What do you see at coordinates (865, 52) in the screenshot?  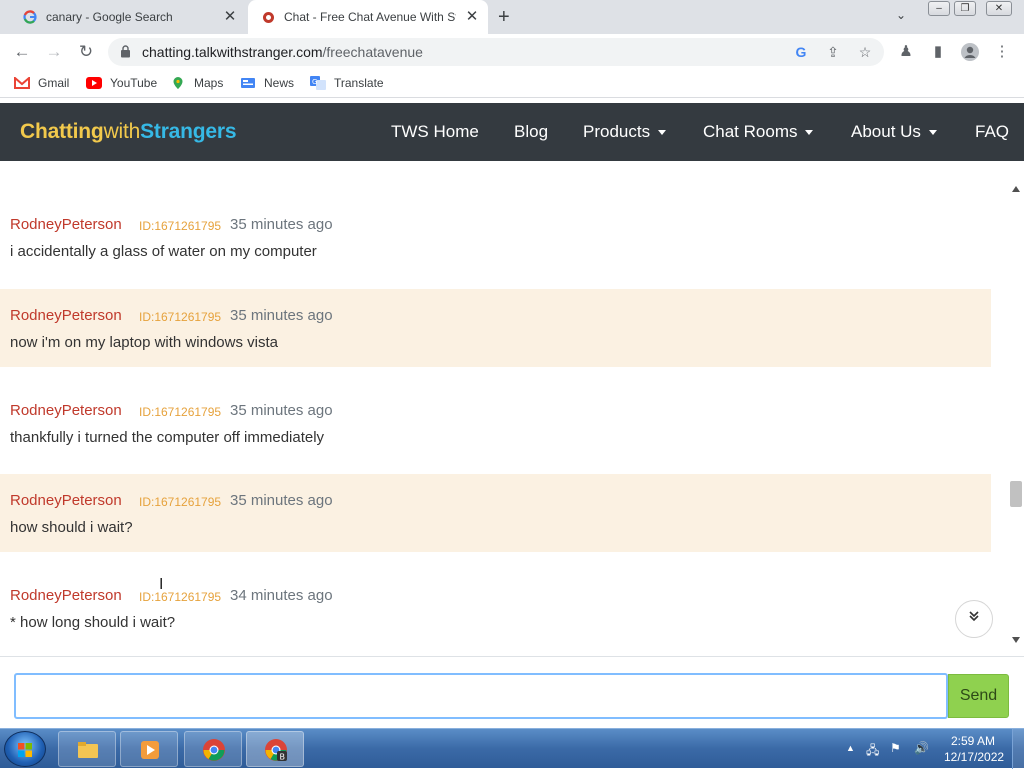 I see `bookmark-star-icon: ☆` at bounding box center [865, 52].